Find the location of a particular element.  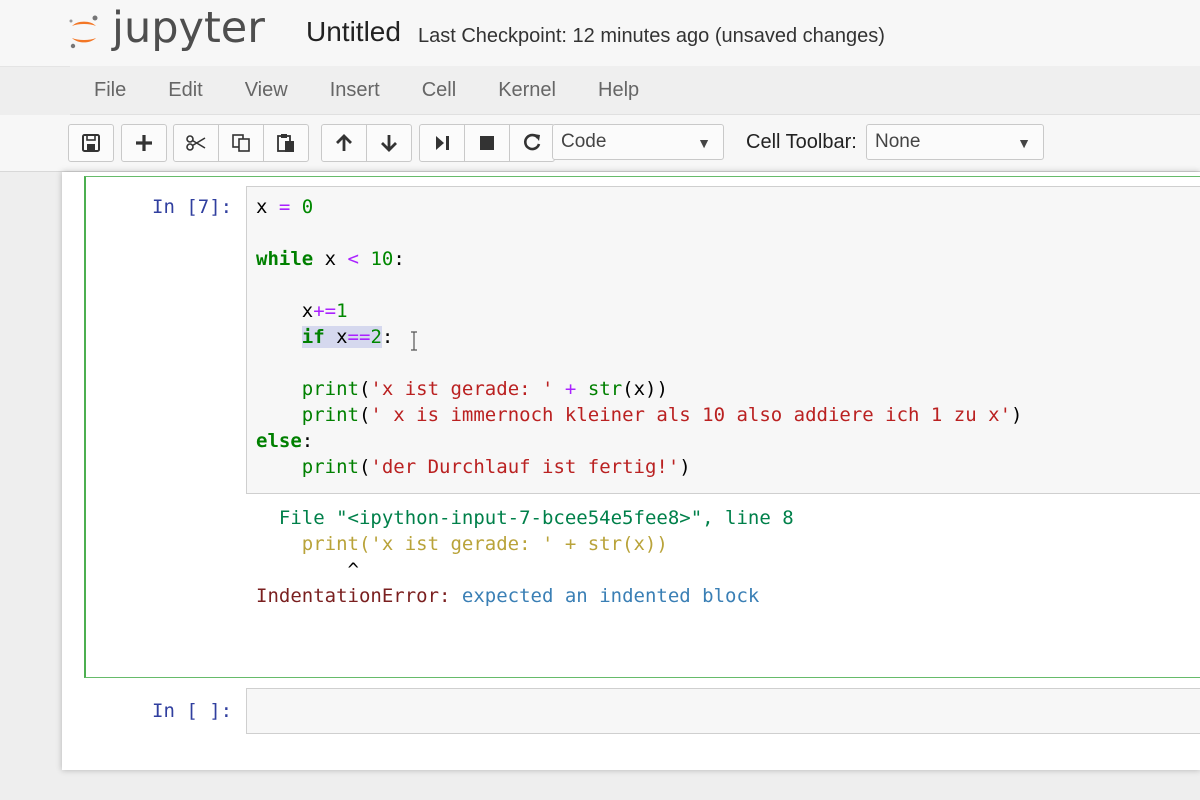

text-cursor-icon is located at coordinates (414, 341).